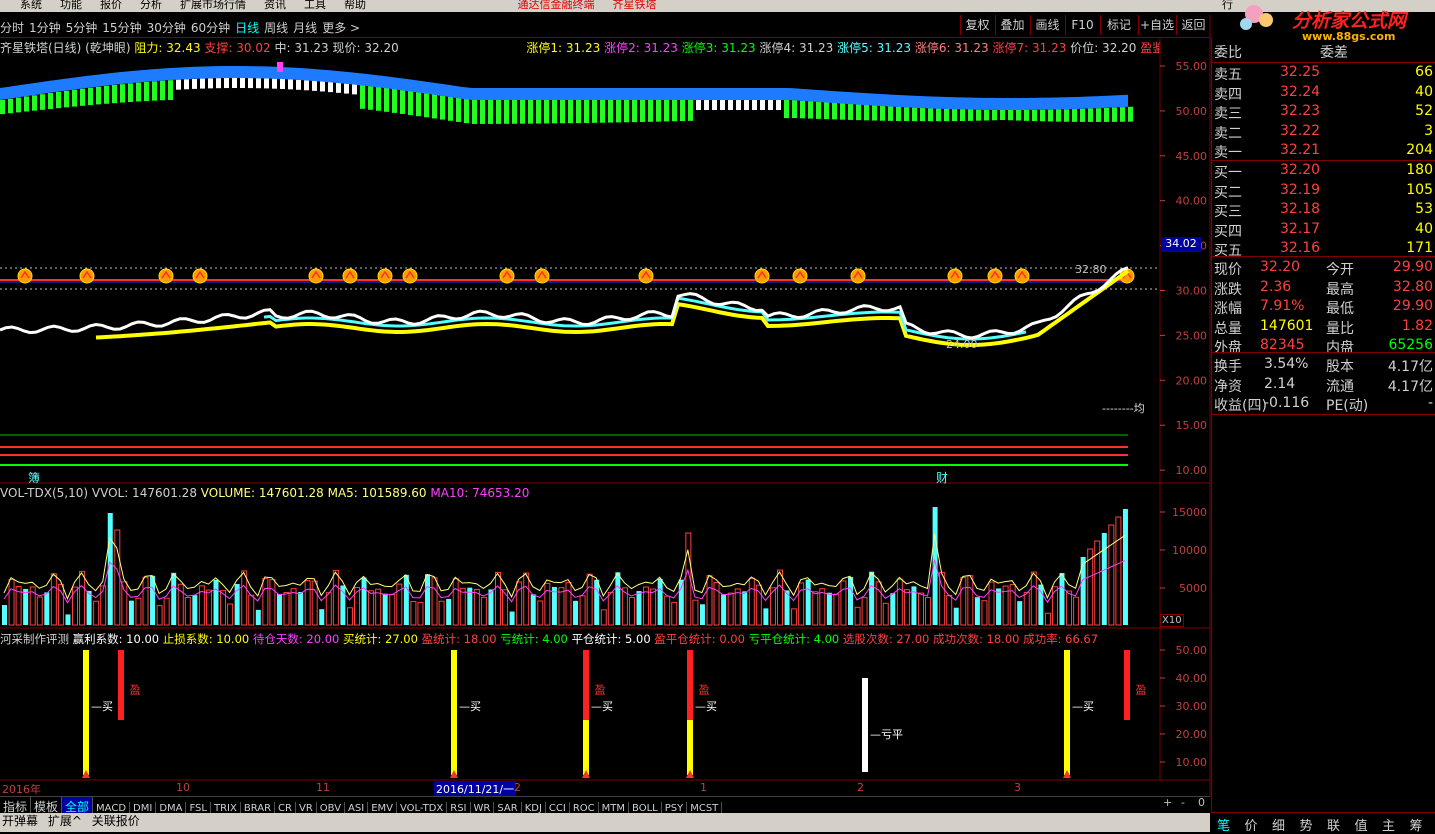  What do you see at coordinates (116, 821) in the screenshot?
I see `linked-quote-button: 关联报价` at bounding box center [116, 821].